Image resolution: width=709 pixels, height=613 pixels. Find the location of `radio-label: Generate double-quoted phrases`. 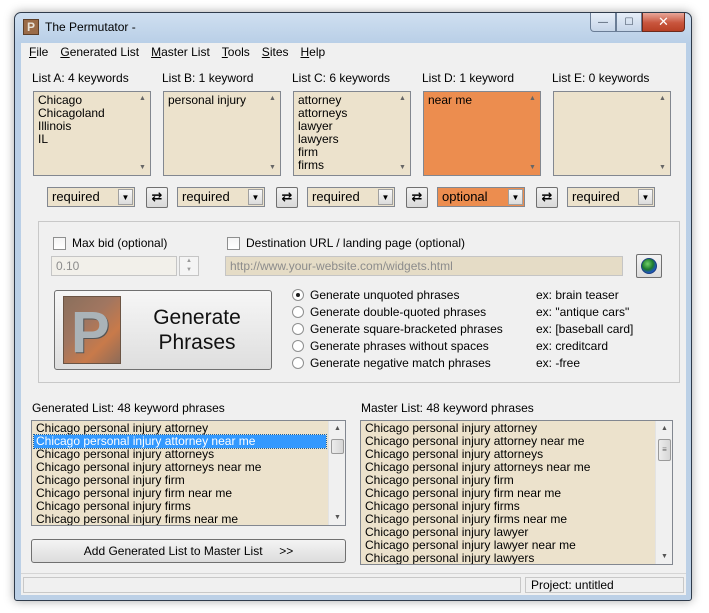

radio-label: Generate double-quoted phrases is located at coordinates (398, 312).